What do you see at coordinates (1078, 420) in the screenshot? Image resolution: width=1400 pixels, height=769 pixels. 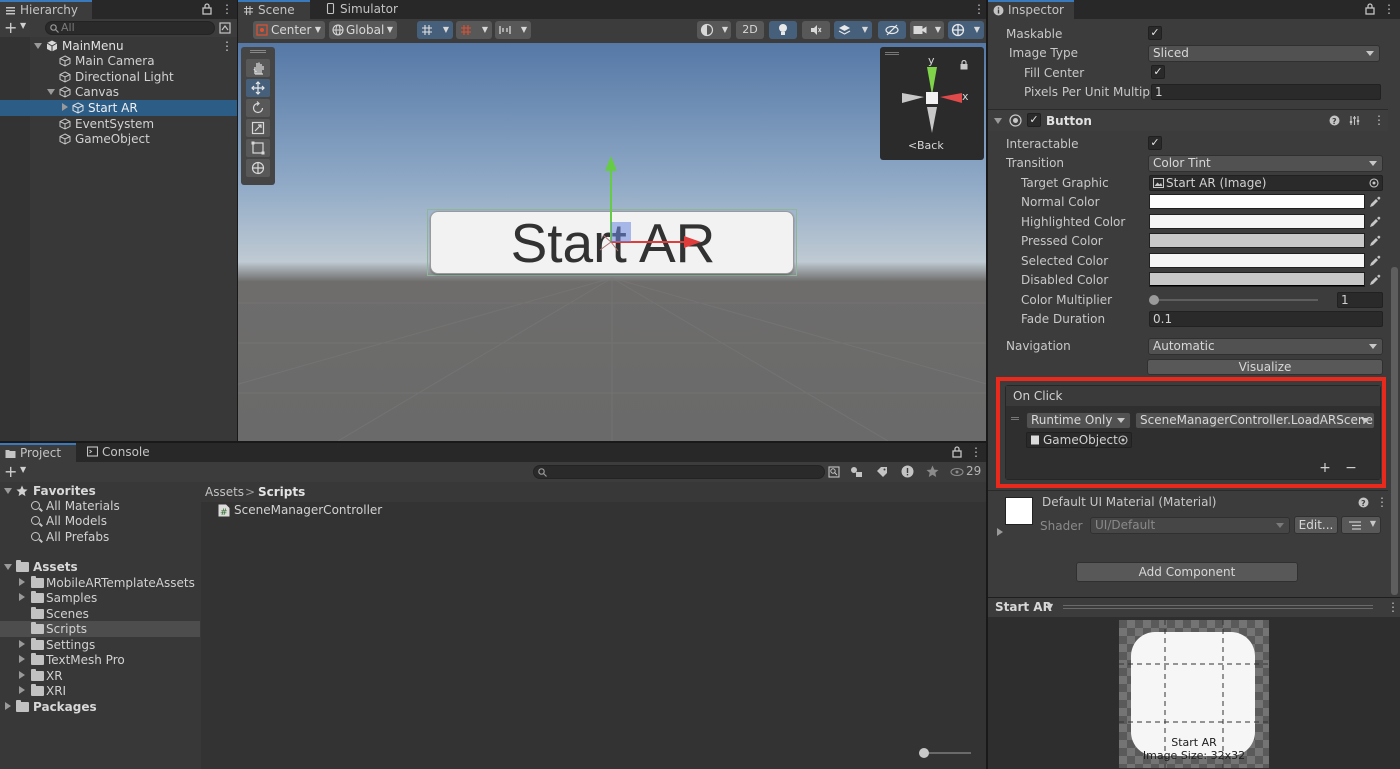 I see `runtime-dropdown: Runtime Only` at bounding box center [1078, 420].